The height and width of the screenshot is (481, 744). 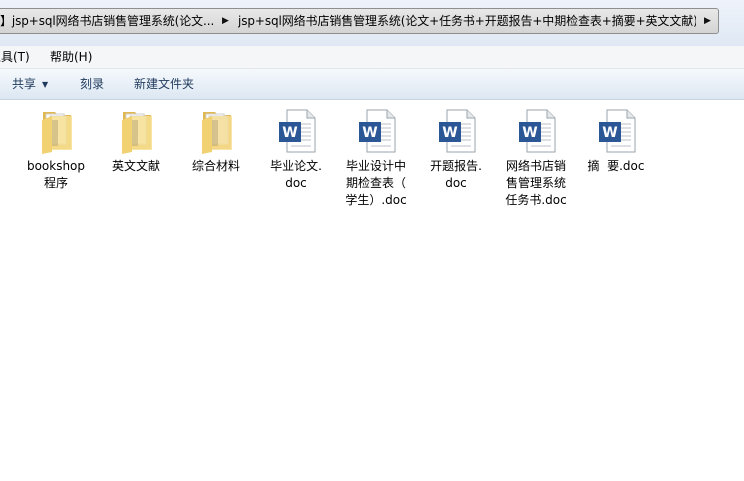 I want to click on menu-tools: 工具(T), so click(x=15, y=57).